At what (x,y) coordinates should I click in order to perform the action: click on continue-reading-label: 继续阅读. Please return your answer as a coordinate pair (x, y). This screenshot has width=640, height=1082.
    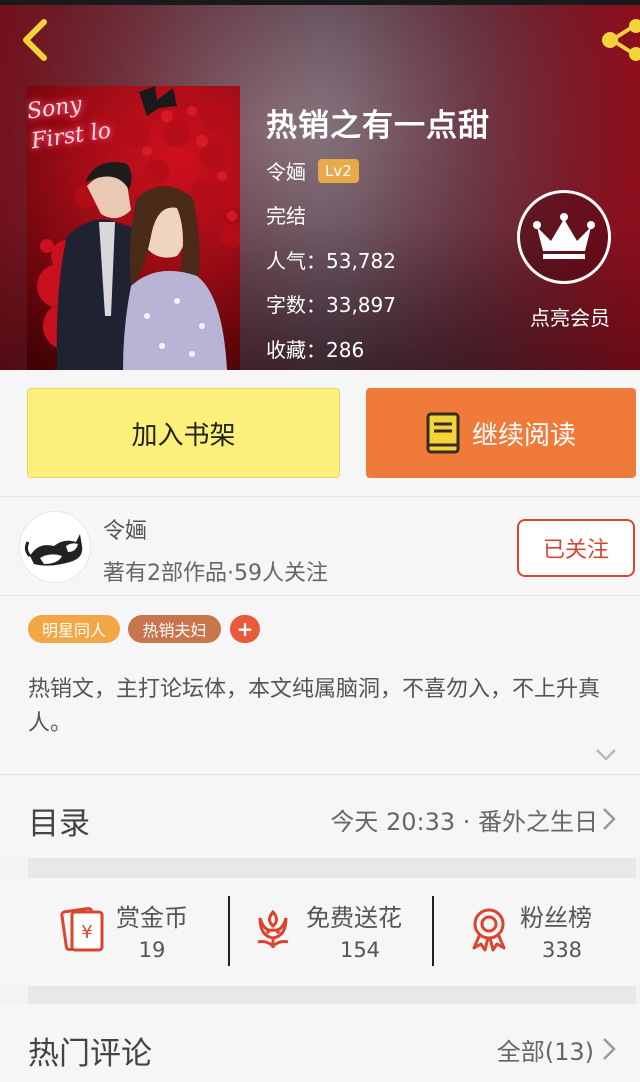
    Looking at the image, I should click on (523, 435).